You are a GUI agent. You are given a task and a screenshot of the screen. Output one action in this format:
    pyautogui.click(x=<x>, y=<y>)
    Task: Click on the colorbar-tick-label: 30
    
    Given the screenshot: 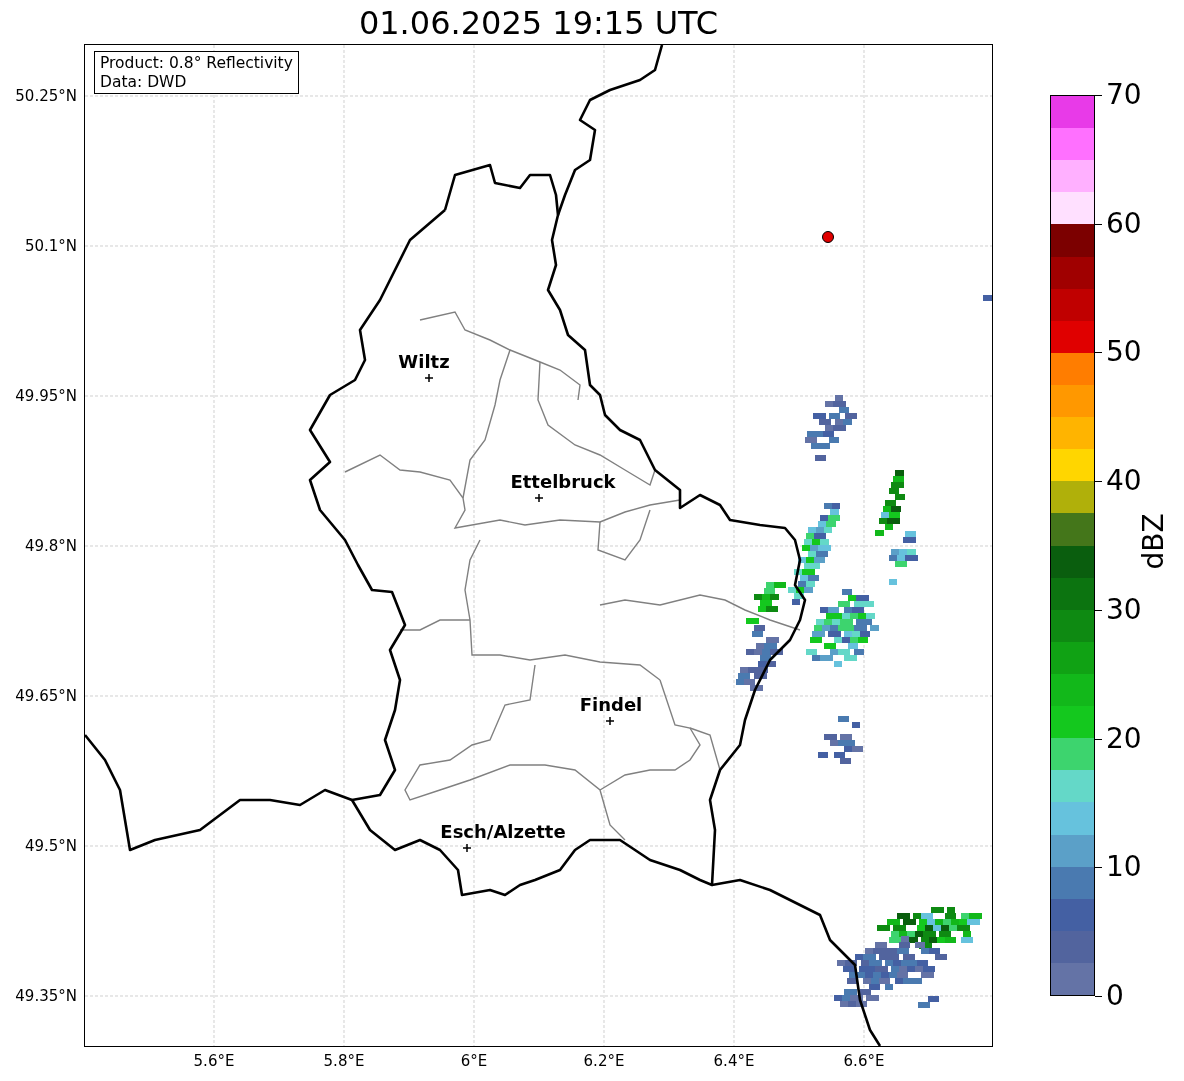 What is the action you would take?
    pyautogui.click(x=1118, y=609)
    